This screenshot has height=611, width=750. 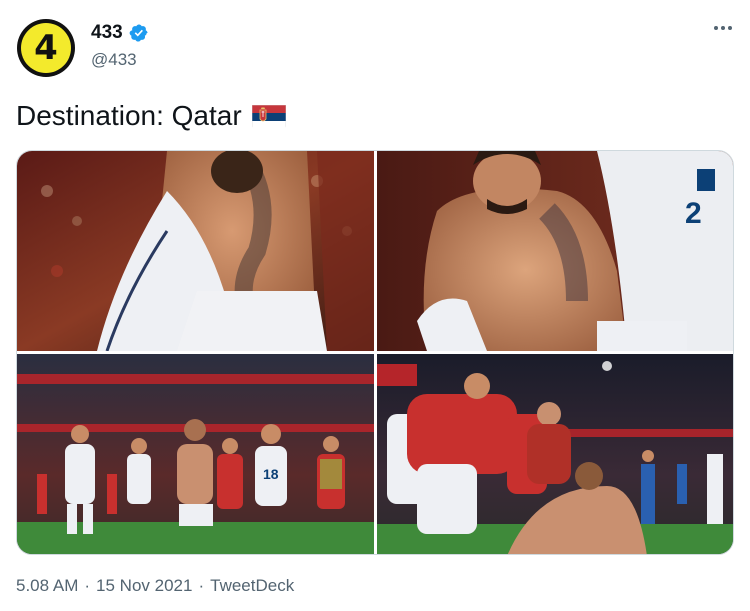 I want to click on avatar-logo: 4, so click(x=46, y=48).